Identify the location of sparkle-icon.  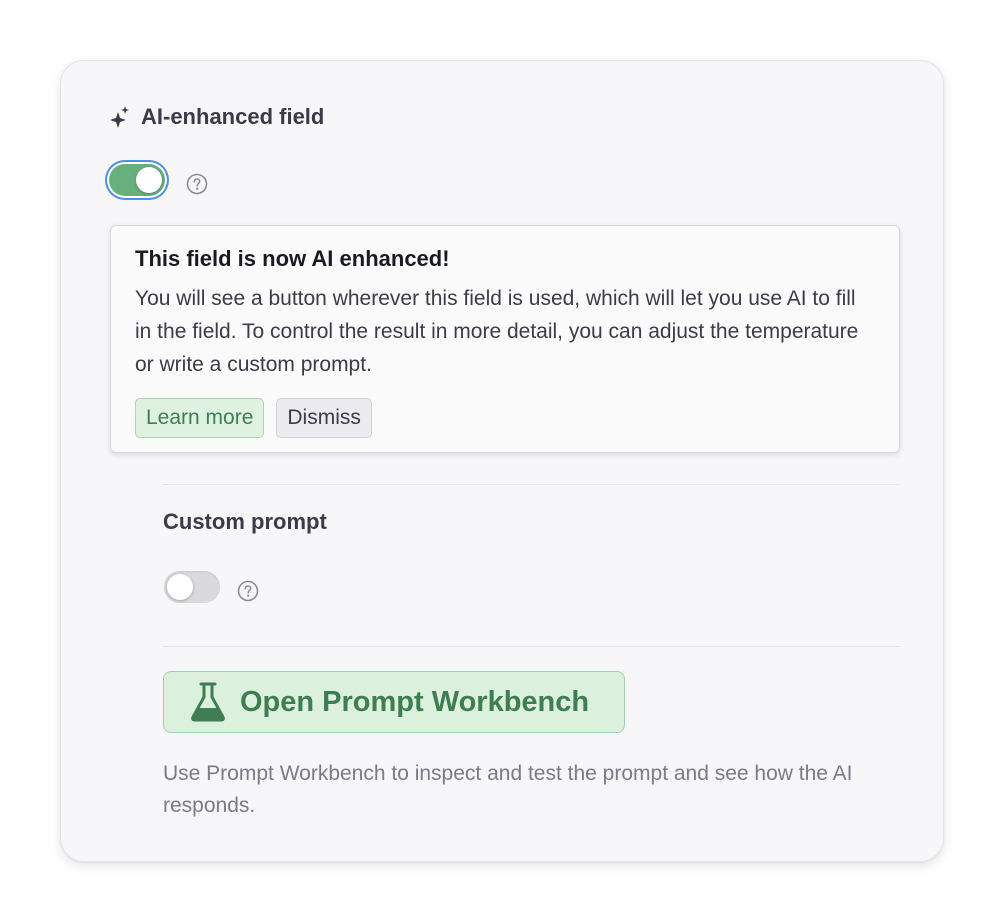
(120, 117).